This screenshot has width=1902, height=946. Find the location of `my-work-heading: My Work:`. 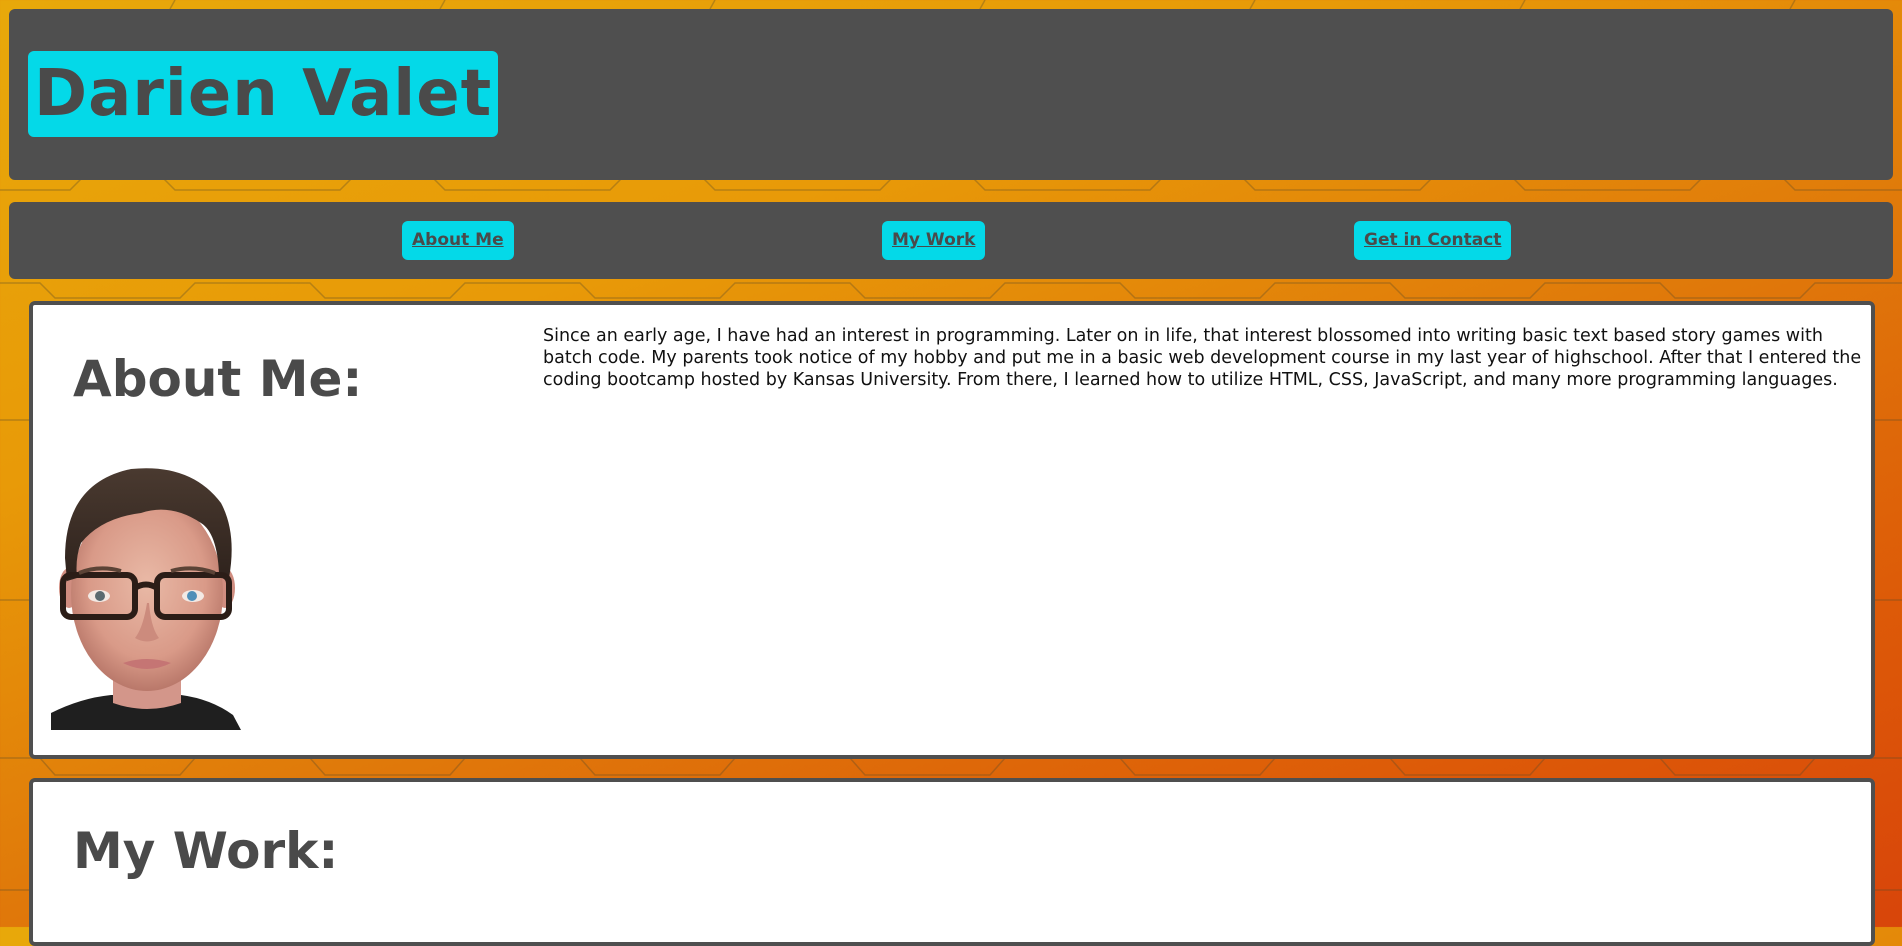

my-work-heading: My Work: is located at coordinates (206, 851).